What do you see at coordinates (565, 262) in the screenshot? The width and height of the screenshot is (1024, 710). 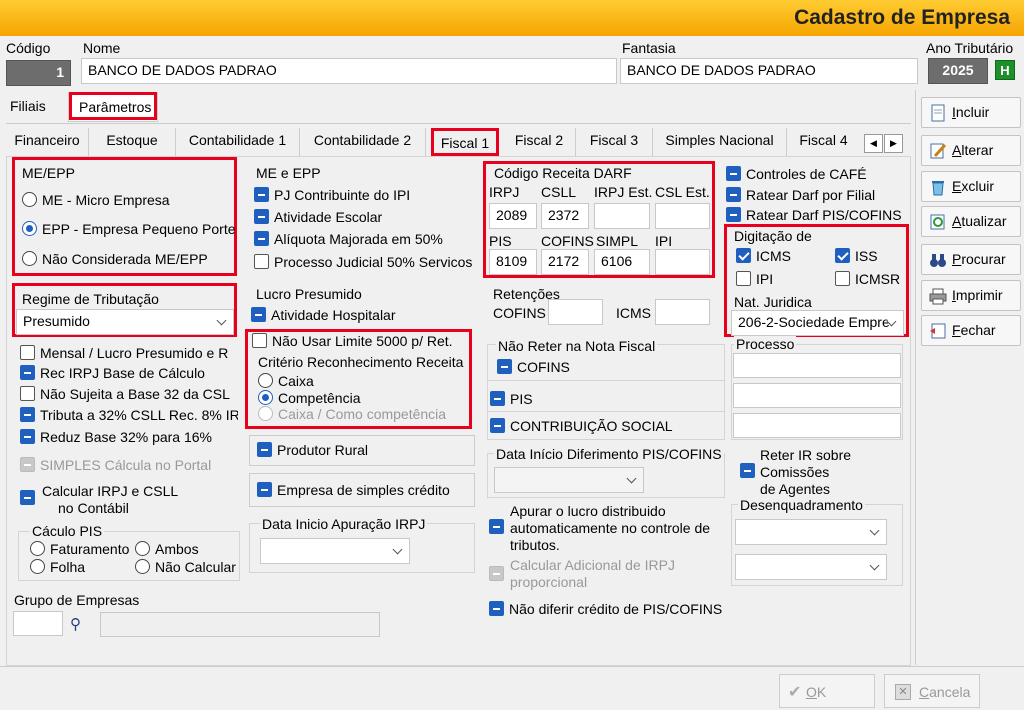 I see `darf-cofins-field: 2172` at bounding box center [565, 262].